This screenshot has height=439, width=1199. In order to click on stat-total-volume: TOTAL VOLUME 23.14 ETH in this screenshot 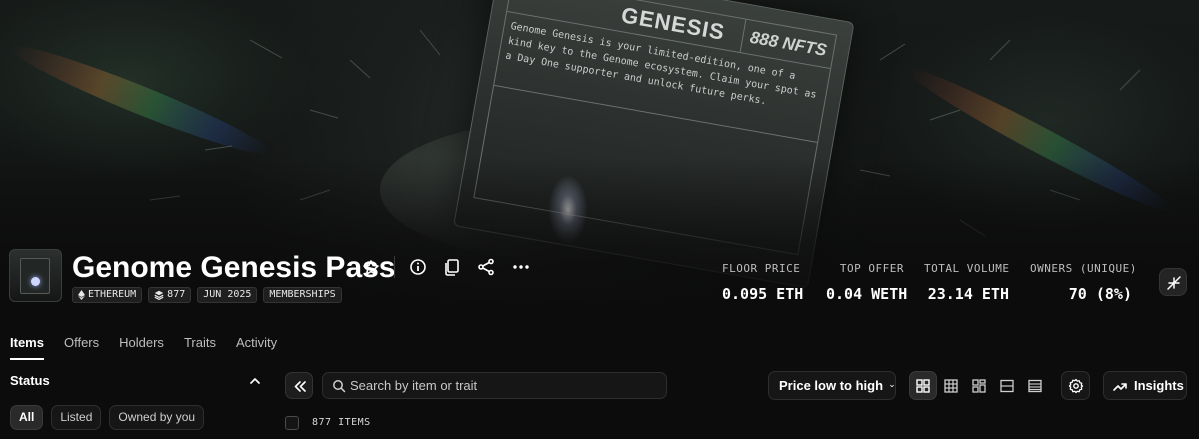, I will do `click(966, 282)`.